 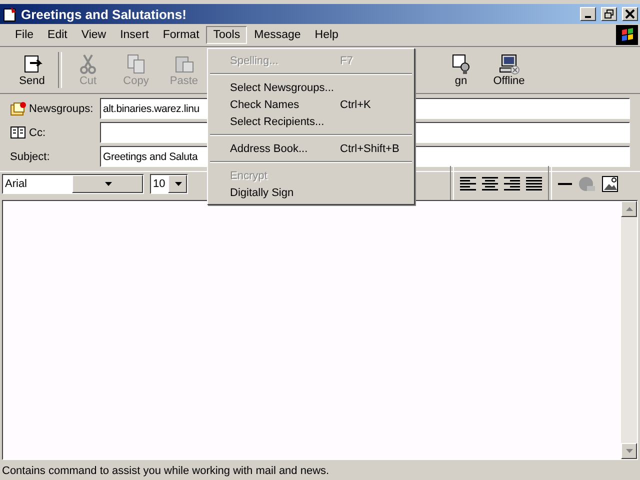 I want to click on status-text: Contains command to assist you while working with mail and news., so click(x=166, y=471).